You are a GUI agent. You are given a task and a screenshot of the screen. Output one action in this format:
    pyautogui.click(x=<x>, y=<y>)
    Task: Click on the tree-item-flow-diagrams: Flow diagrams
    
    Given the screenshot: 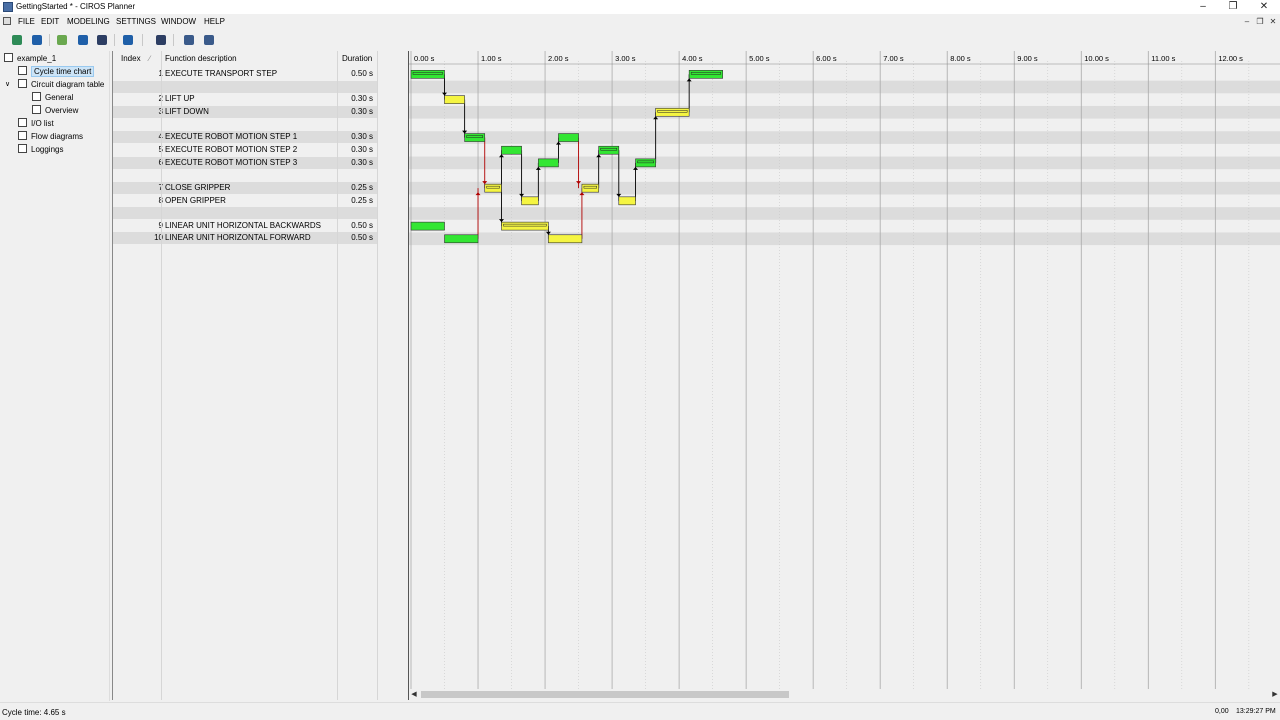 What is the action you would take?
    pyautogui.click(x=50, y=137)
    